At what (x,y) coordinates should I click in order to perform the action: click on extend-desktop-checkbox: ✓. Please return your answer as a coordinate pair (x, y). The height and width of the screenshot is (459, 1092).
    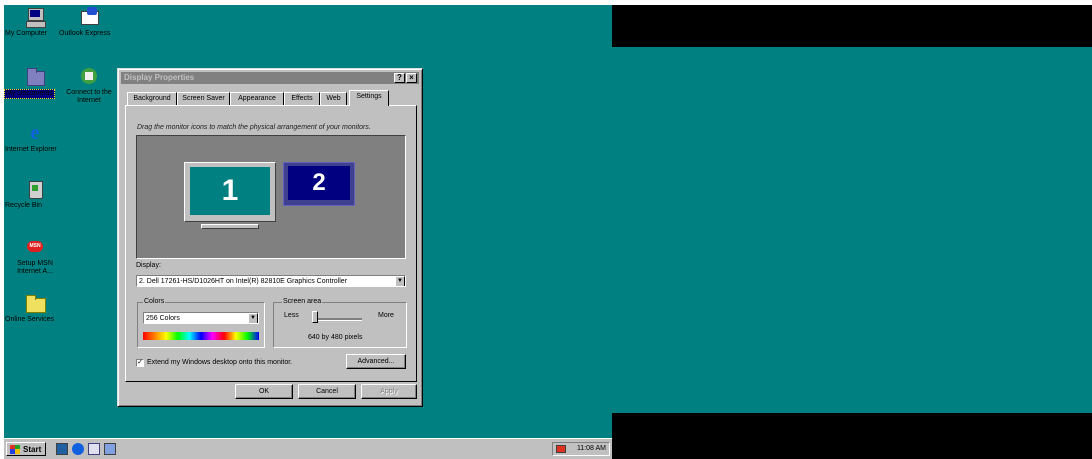
    Looking at the image, I should click on (140, 363).